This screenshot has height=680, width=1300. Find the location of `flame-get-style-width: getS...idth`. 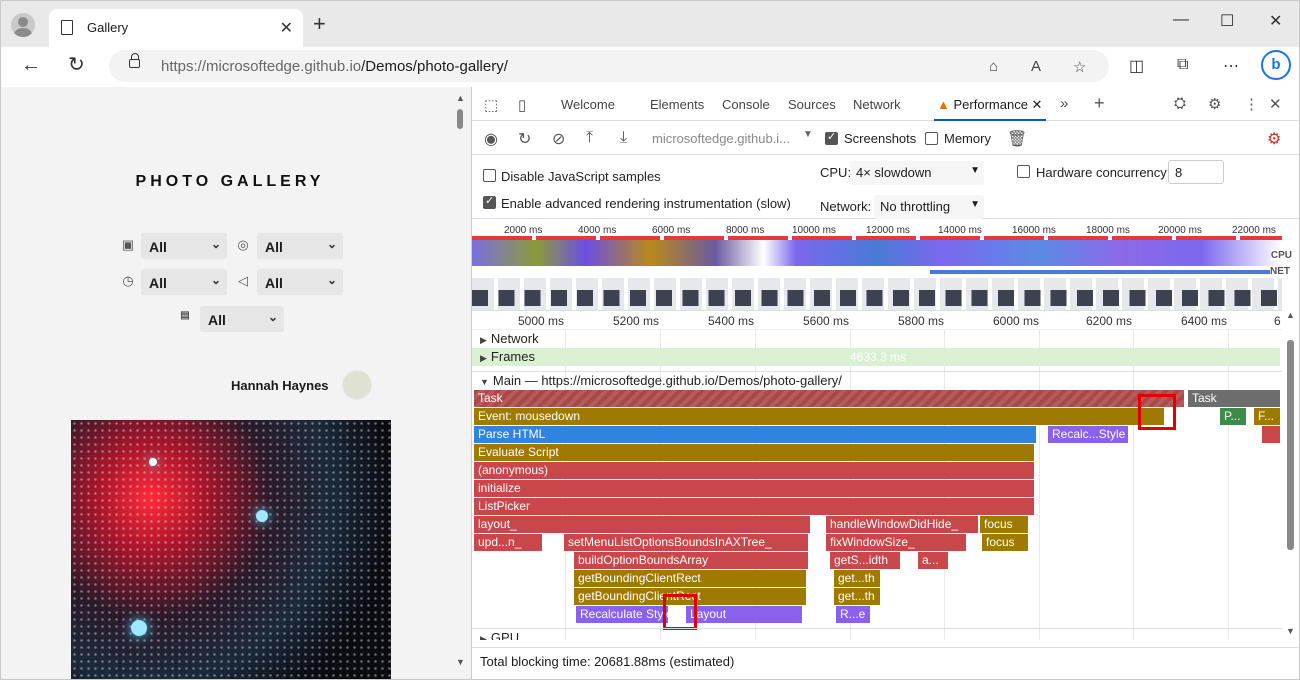

flame-get-style-width: getS...idth is located at coordinates (865, 560).